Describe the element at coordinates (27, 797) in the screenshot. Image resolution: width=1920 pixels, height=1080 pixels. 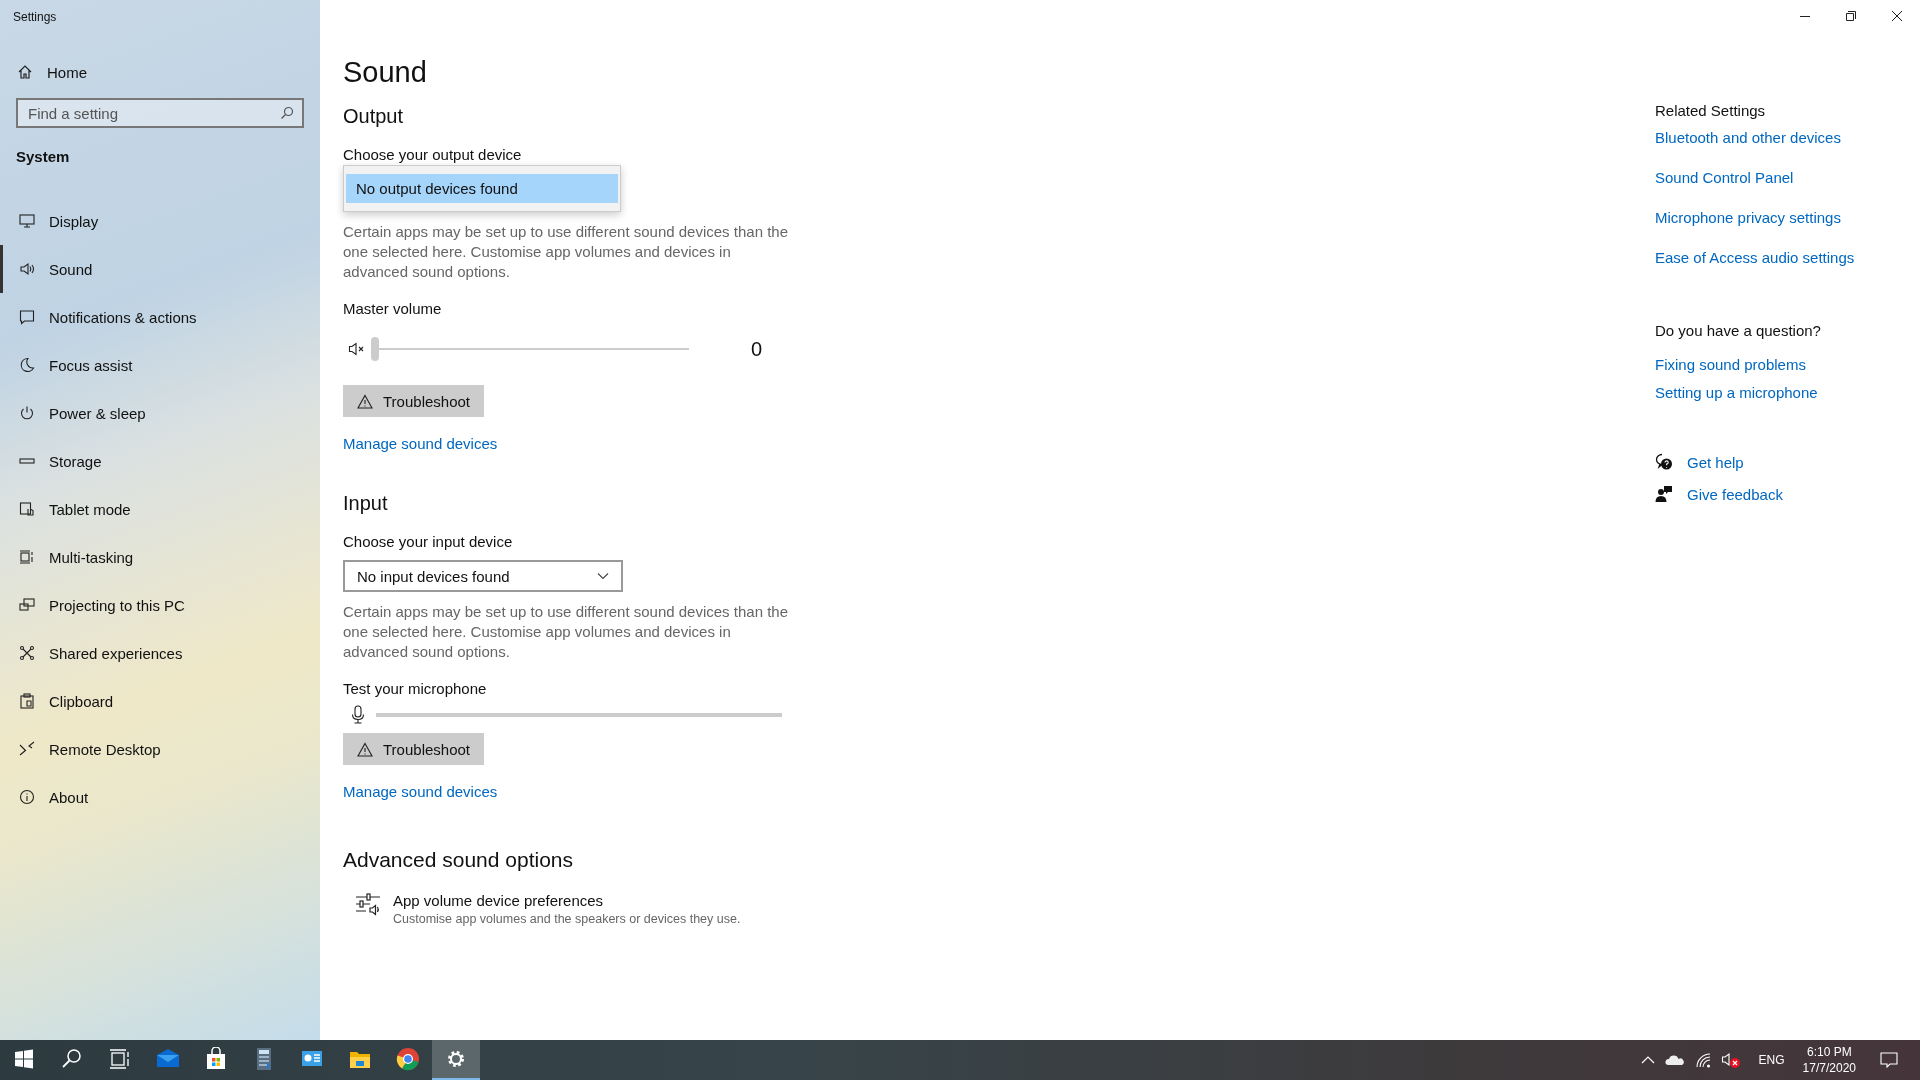
I see `info-icon` at that location.